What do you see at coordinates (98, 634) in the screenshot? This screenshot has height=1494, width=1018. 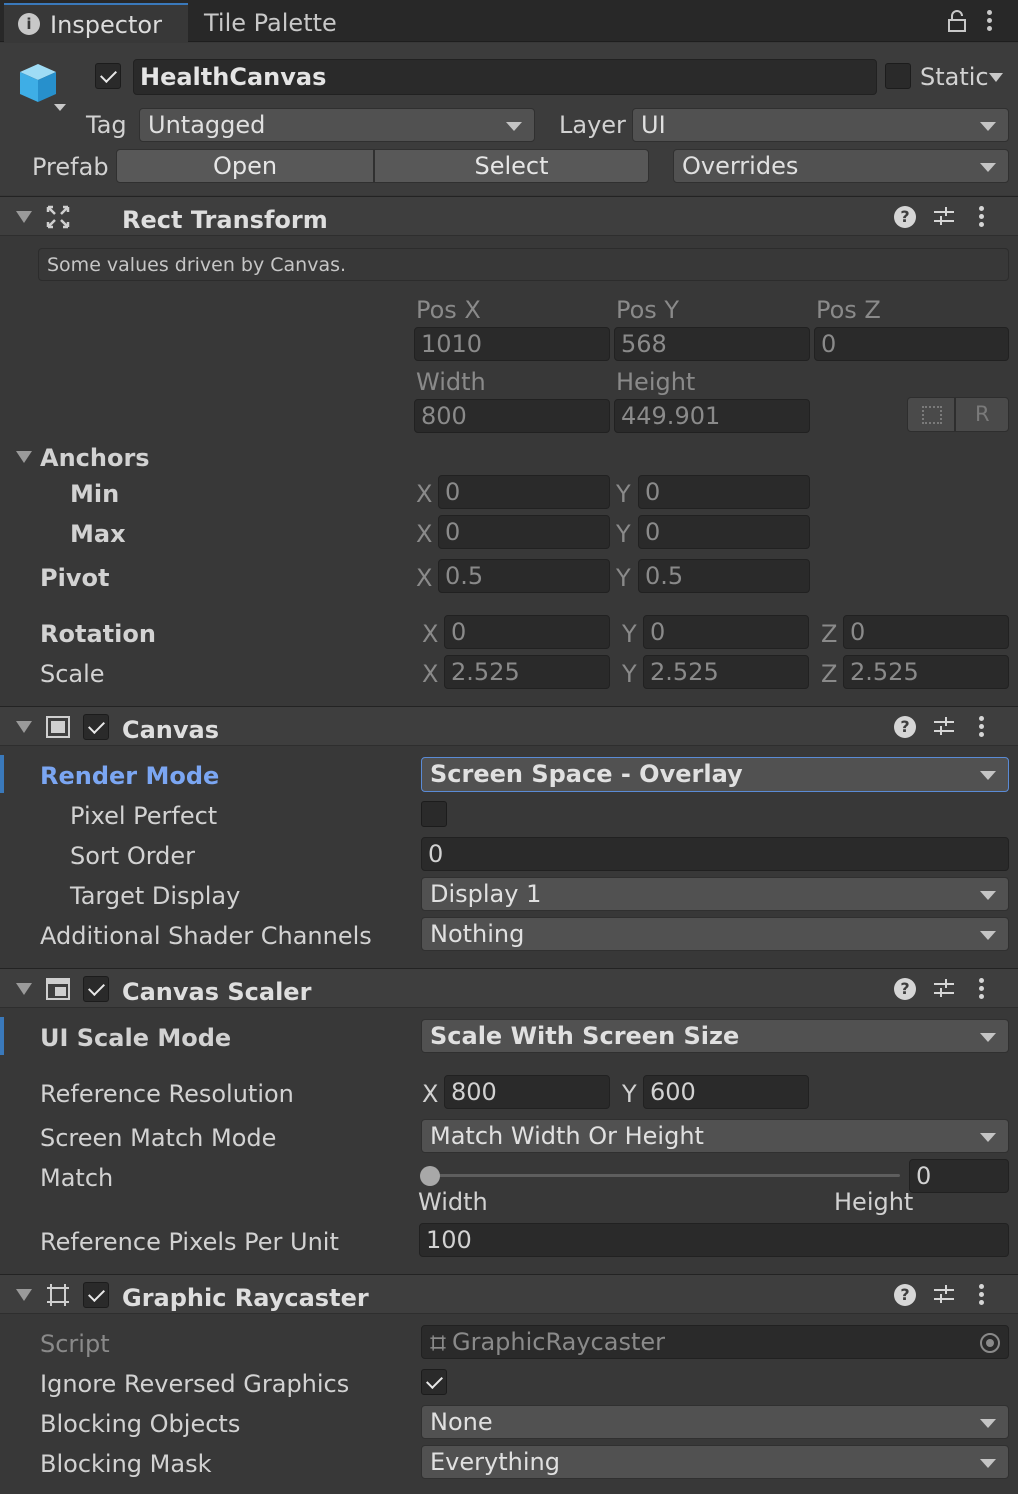 I see `rotation-label: Rotation` at bounding box center [98, 634].